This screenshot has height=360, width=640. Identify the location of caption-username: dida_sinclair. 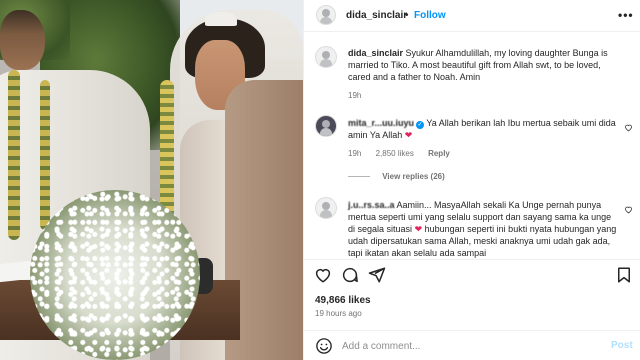
(375, 53).